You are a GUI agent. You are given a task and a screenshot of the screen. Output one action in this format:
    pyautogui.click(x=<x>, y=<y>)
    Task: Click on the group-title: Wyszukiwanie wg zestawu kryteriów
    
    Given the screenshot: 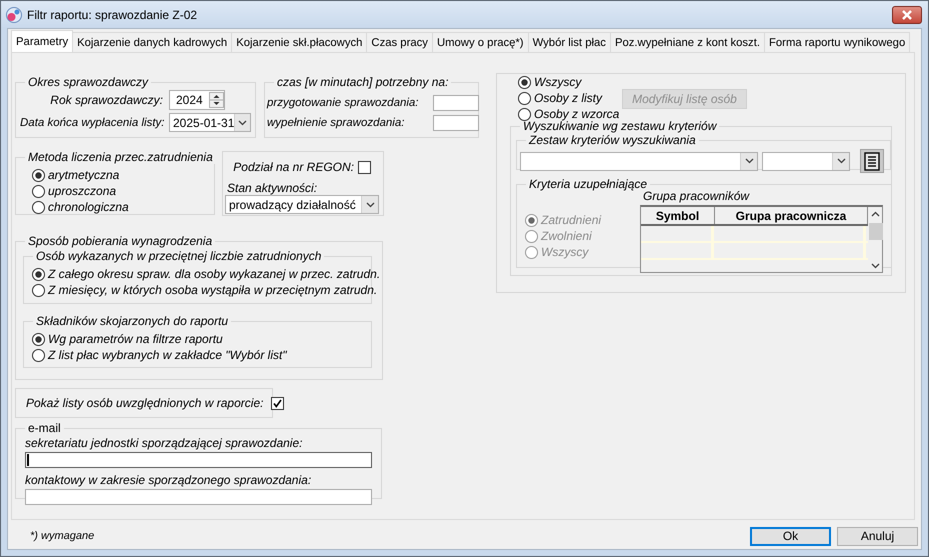 What is the action you would take?
    pyautogui.click(x=620, y=126)
    